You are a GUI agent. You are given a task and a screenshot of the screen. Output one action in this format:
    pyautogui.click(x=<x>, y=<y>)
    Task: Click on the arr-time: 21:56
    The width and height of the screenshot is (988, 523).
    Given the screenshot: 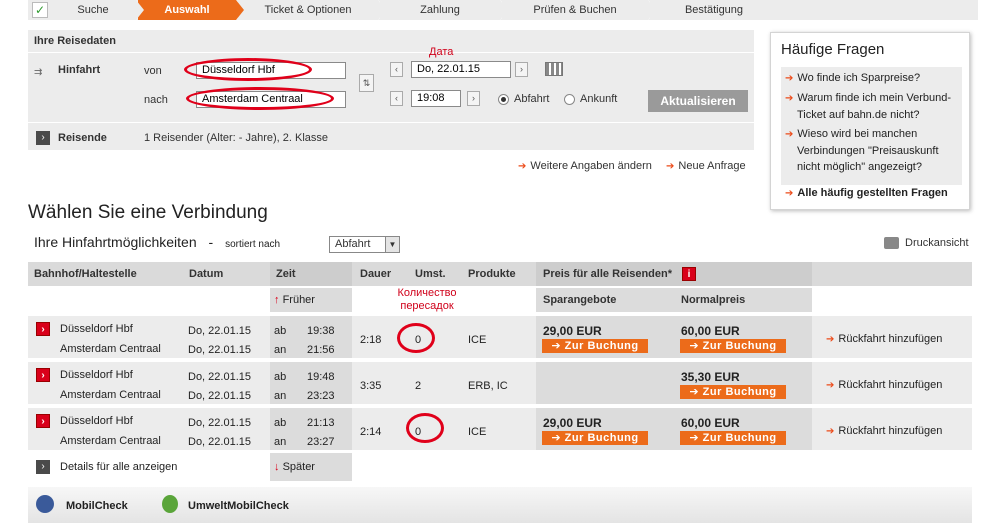 What is the action you would take?
    pyautogui.click(x=321, y=350)
    